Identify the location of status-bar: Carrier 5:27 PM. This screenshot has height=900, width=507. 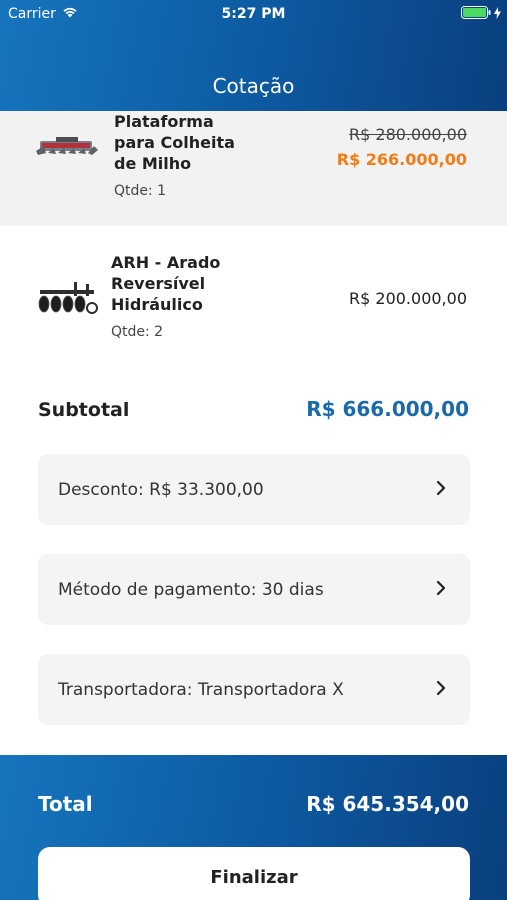
(253, 14).